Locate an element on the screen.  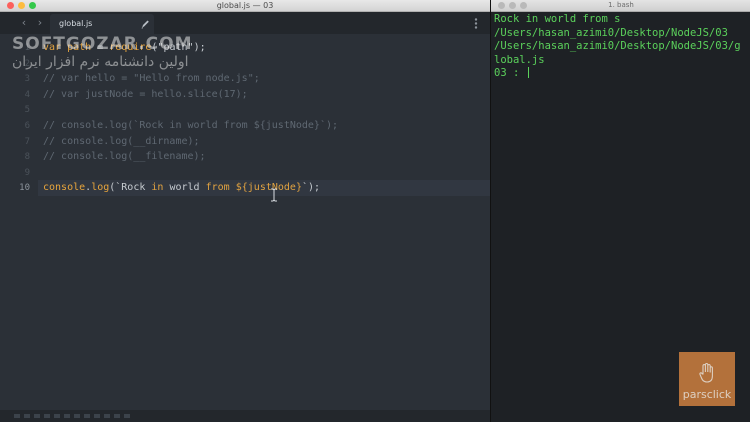
code-token: world is located at coordinates (184, 188).